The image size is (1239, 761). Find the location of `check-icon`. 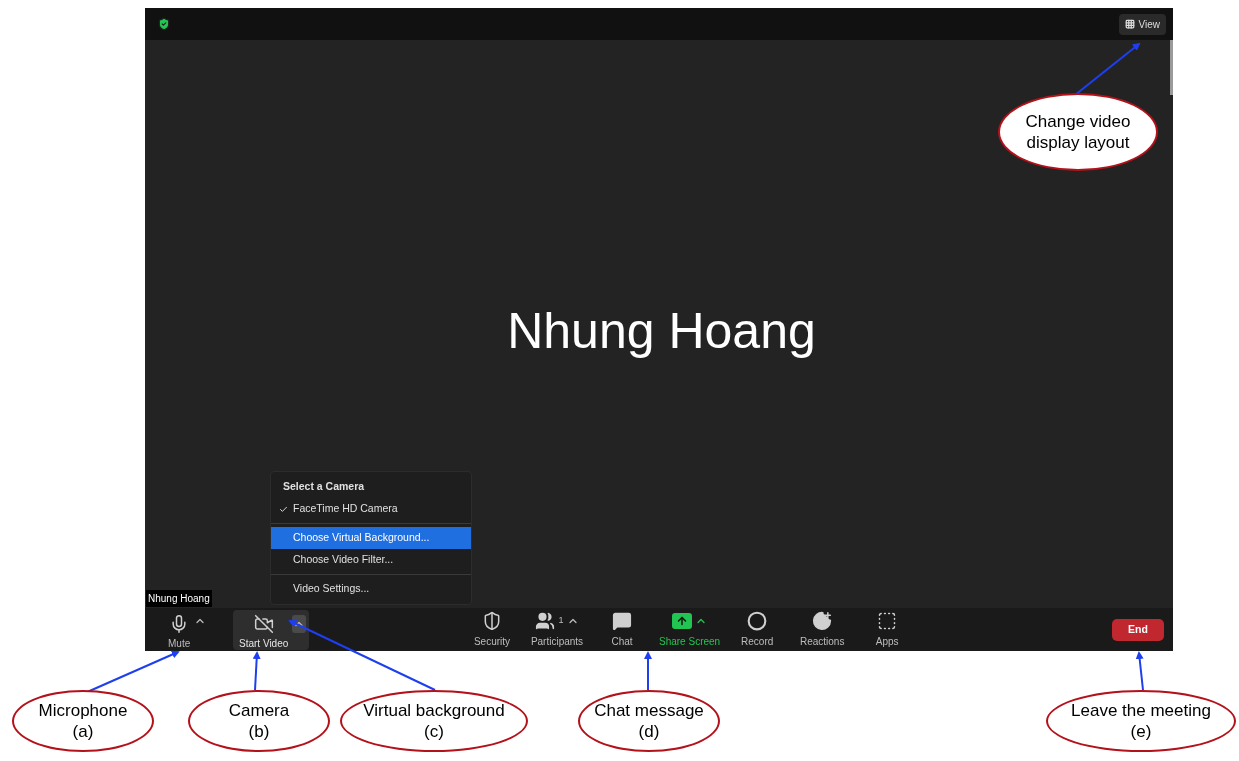

check-icon is located at coordinates (283, 509).